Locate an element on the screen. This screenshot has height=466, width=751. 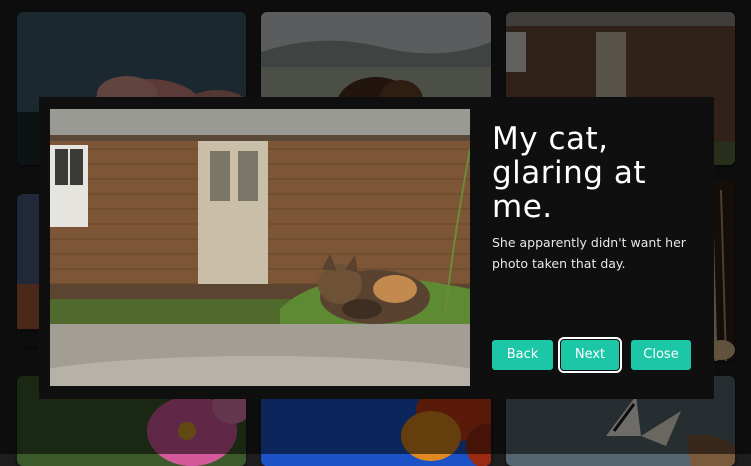
next-button: Next is located at coordinates (590, 355).